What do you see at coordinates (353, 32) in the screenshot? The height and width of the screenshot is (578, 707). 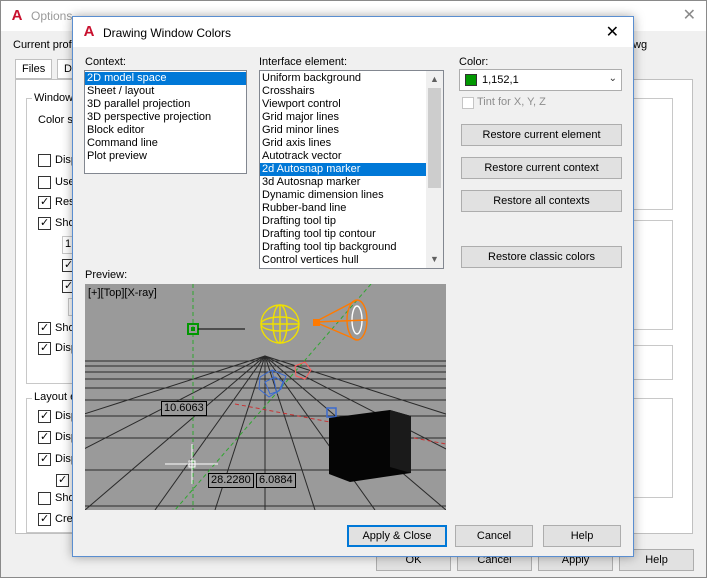 I see `dialog-titlebar: A Drawing Window Colors ✕` at bounding box center [353, 32].